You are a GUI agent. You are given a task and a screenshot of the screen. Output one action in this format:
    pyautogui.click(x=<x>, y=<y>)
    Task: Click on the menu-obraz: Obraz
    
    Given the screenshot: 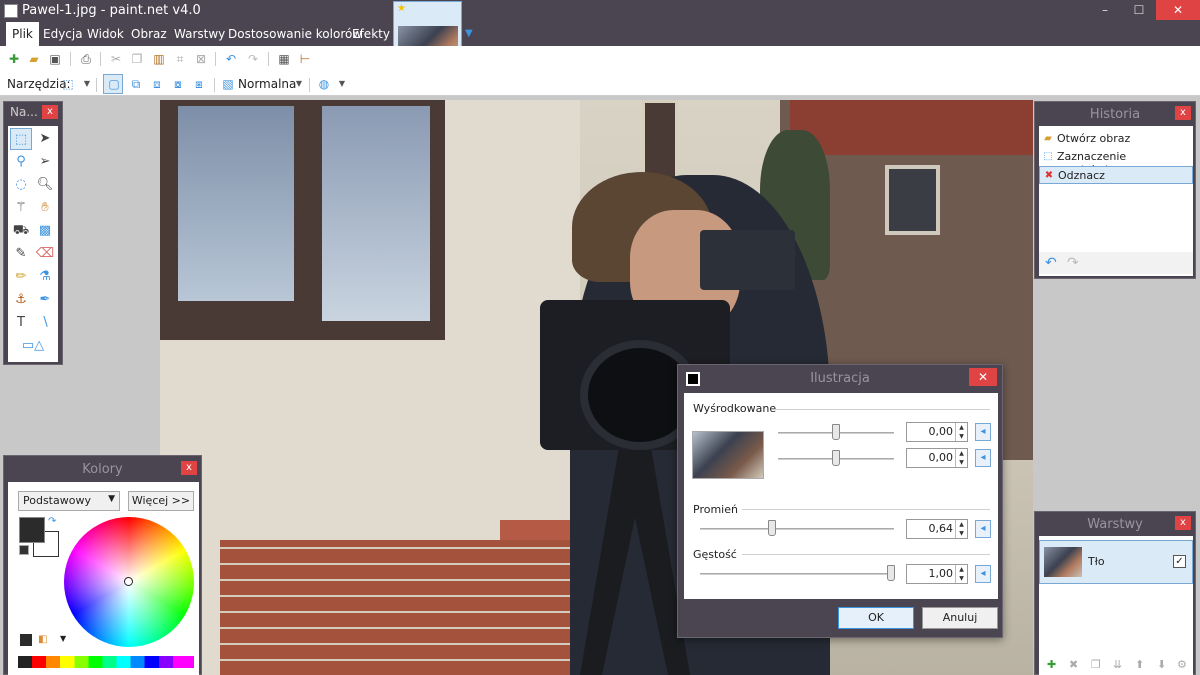 What is the action you would take?
    pyautogui.click(x=149, y=34)
    